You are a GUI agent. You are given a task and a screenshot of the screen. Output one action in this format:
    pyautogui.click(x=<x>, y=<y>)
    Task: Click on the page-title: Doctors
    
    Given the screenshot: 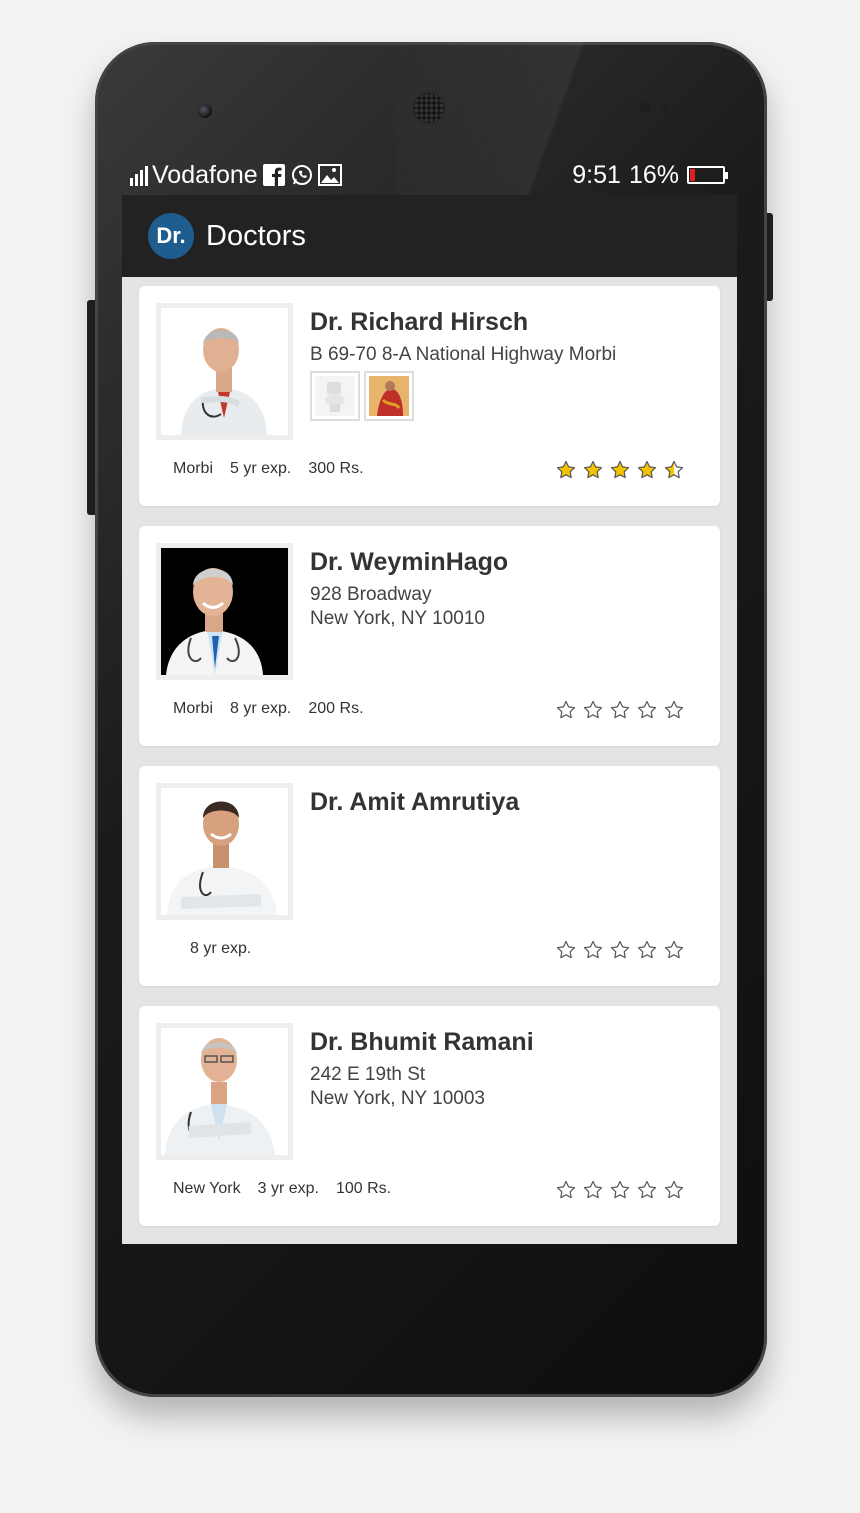 What is the action you would take?
    pyautogui.click(x=256, y=235)
    